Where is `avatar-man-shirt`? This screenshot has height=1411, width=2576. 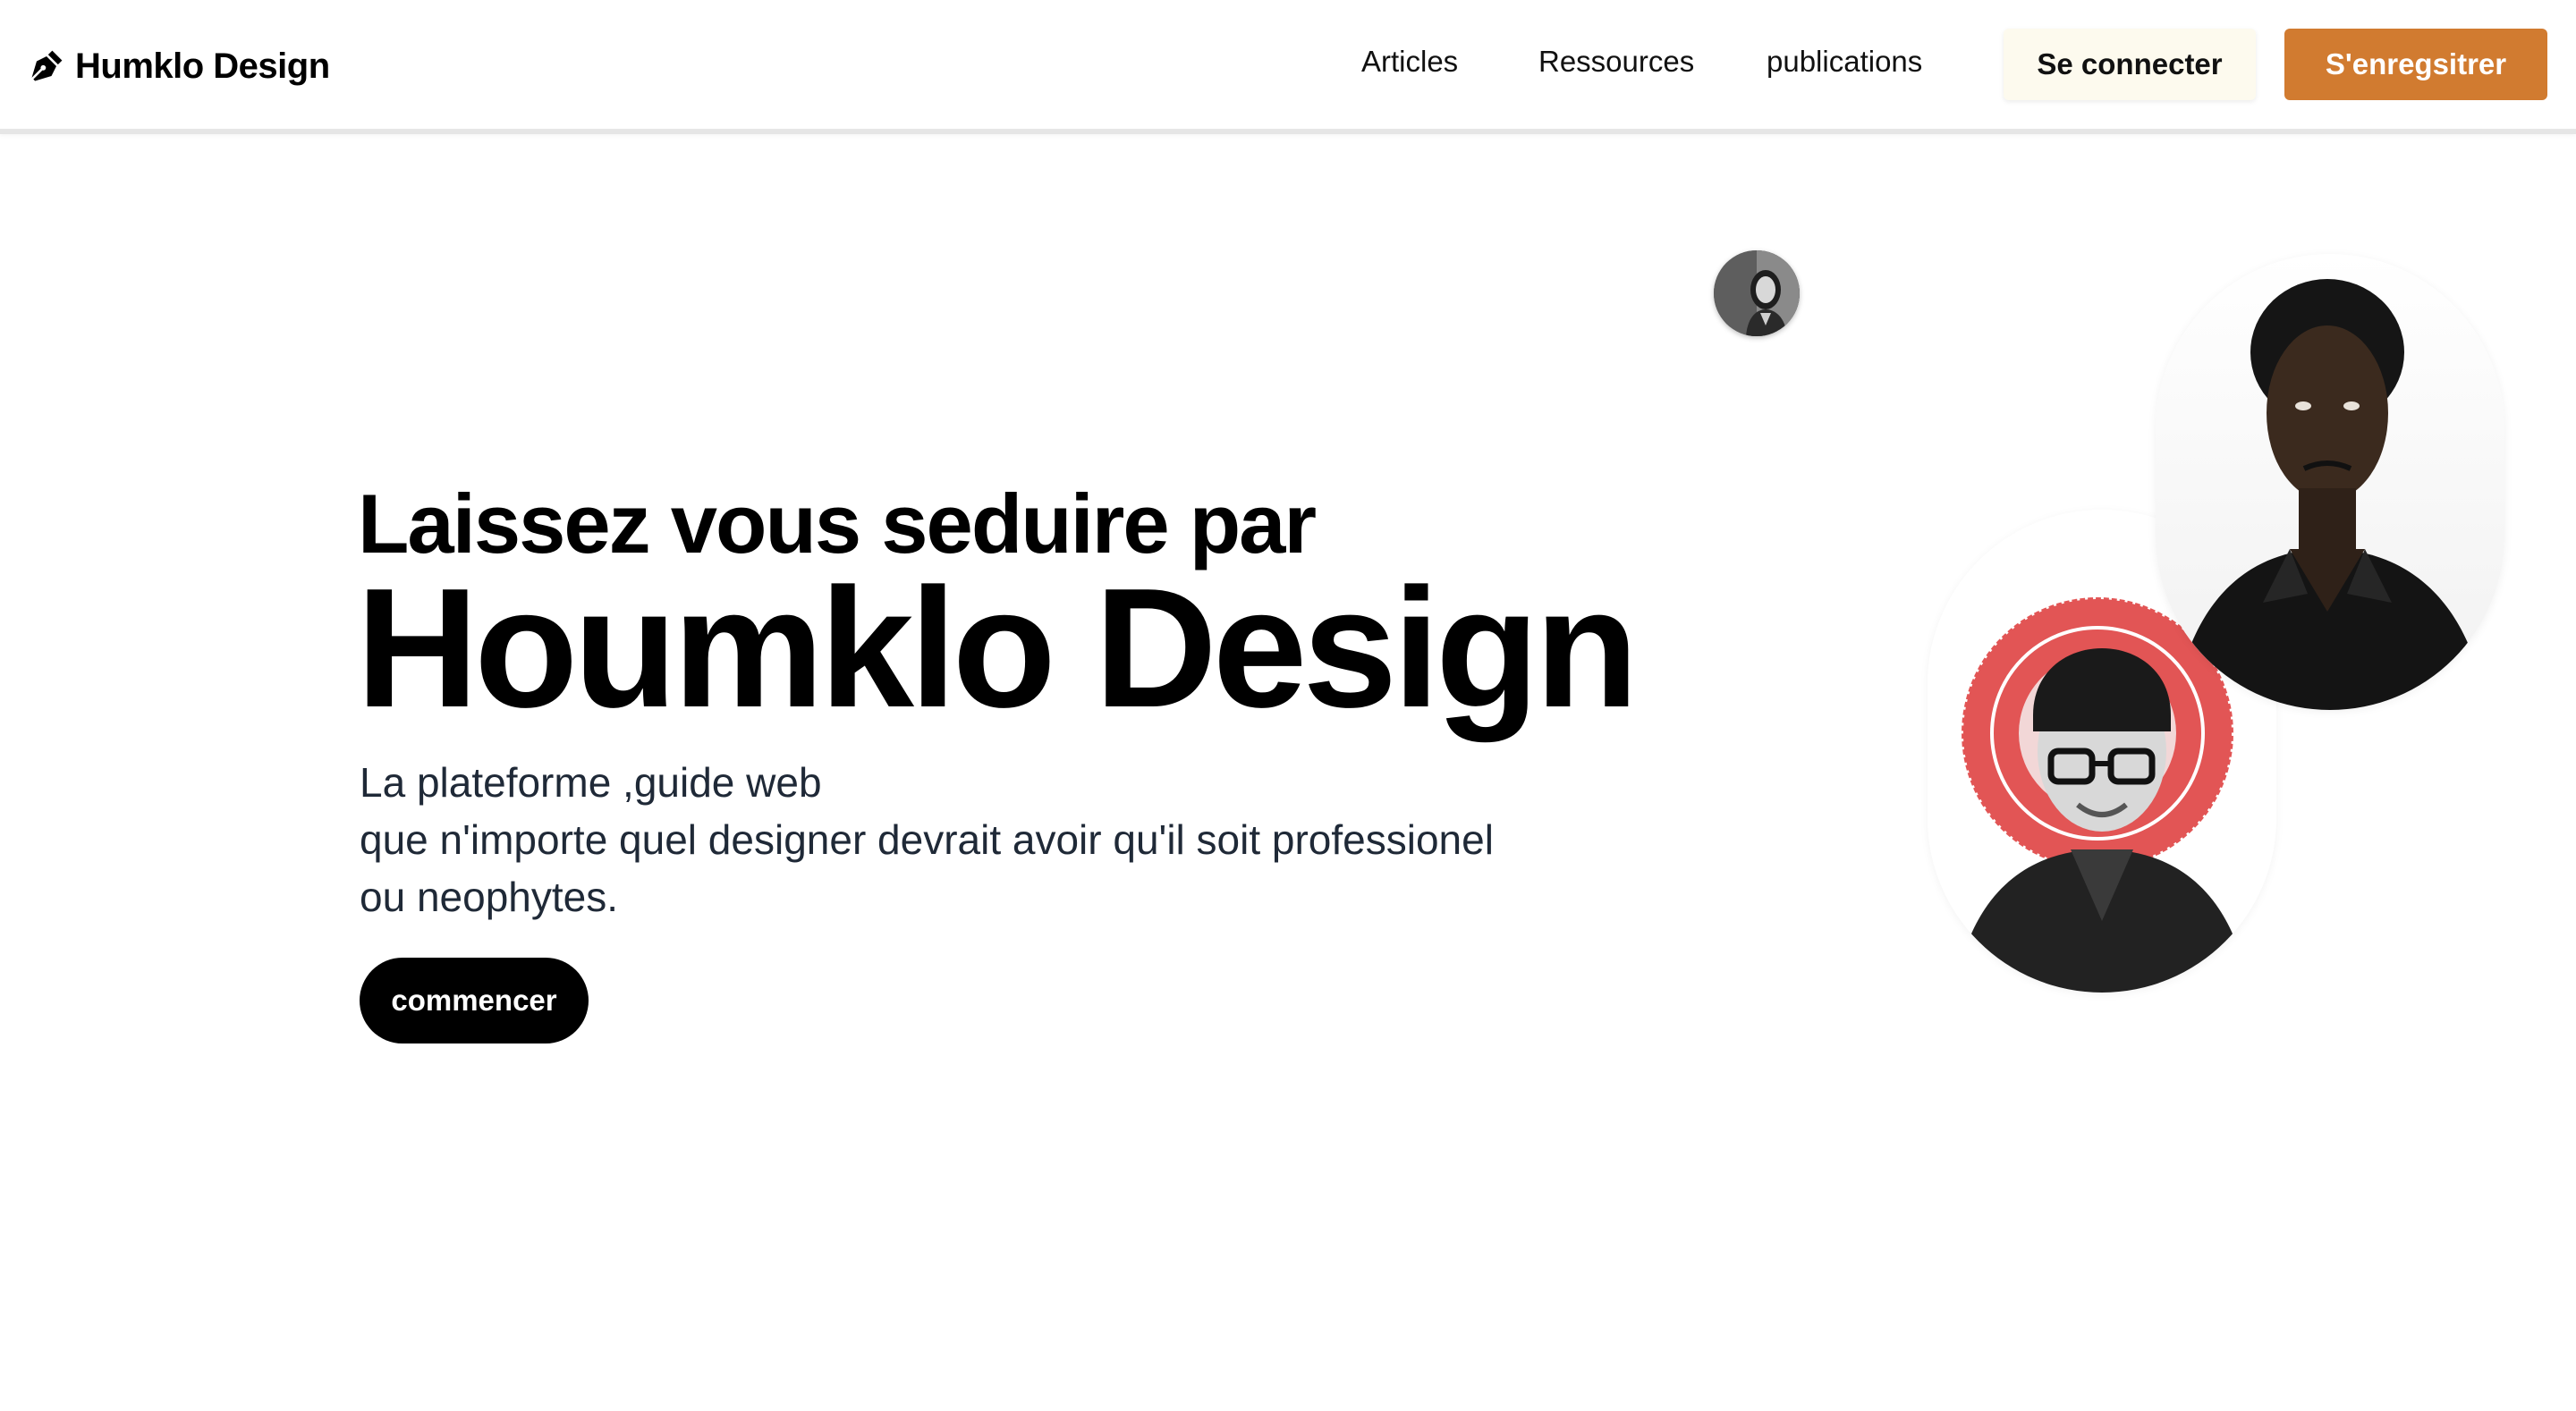
avatar-man-shirt is located at coordinates (2330, 482).